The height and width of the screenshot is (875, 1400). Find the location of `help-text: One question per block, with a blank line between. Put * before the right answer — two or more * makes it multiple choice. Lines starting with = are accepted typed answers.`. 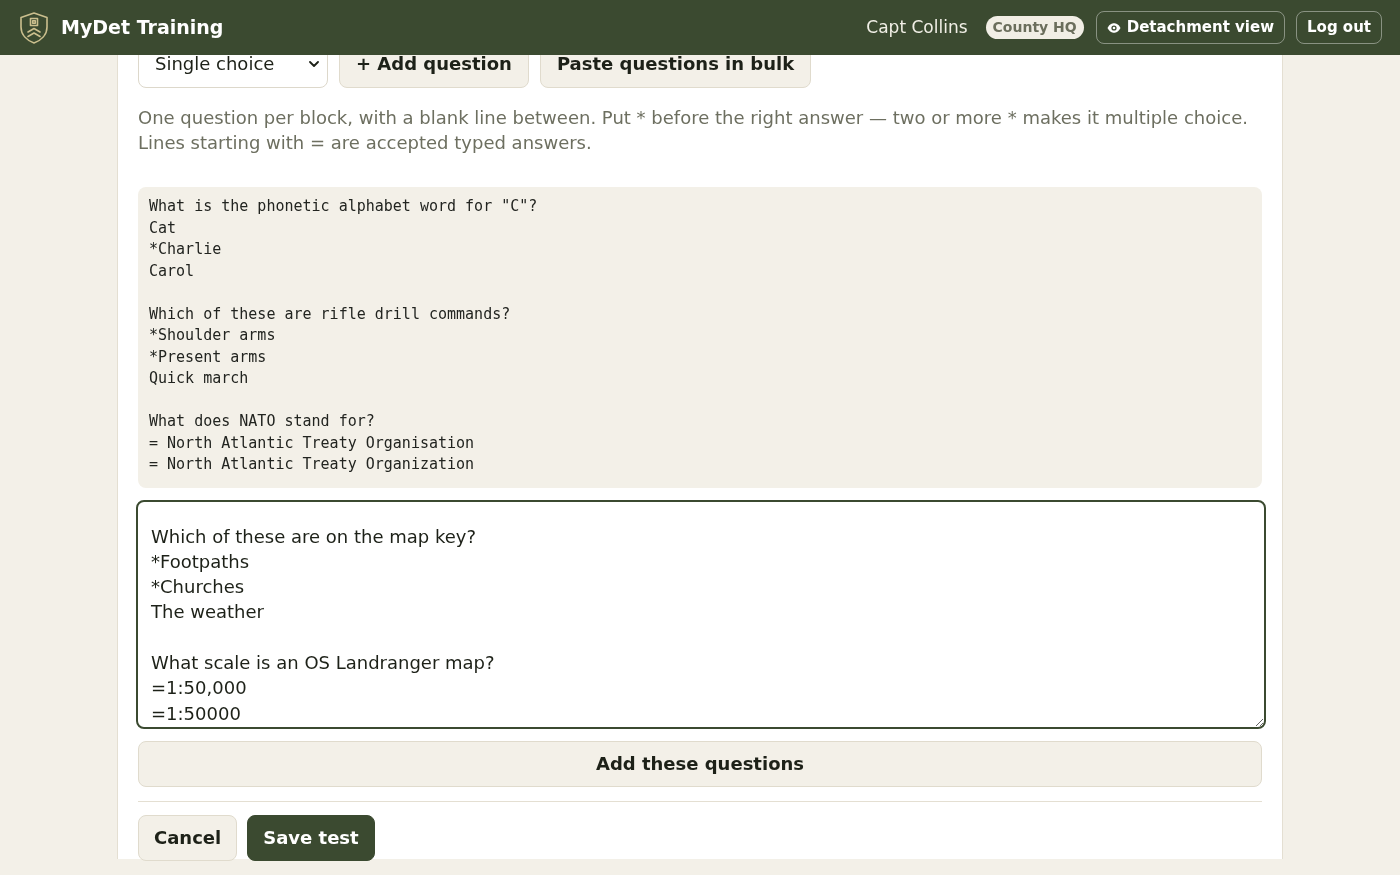

help-text: One question per block, with a blank line between. Put * before the right answer — two or more * makes it multiple choice. Lines starting with = are accepted typed answers. is located at coordinates (693, 130).